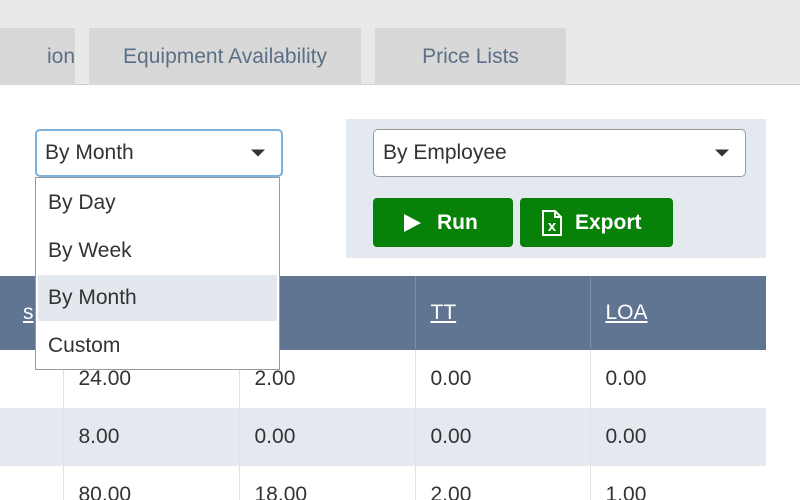  I want to click on svg-text: X, so click(552, 227).